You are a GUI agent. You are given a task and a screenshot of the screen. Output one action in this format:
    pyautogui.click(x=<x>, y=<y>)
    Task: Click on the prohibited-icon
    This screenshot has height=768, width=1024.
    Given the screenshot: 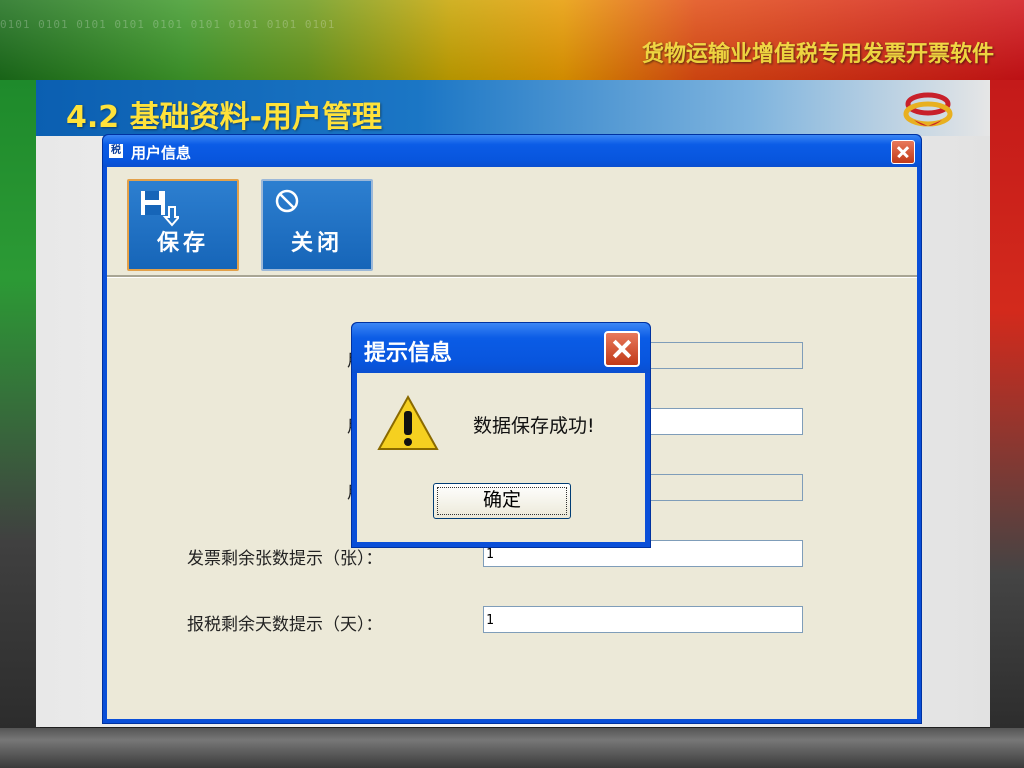 What is the action you would take?
    pyautogui.click(x=287, y=201)
    